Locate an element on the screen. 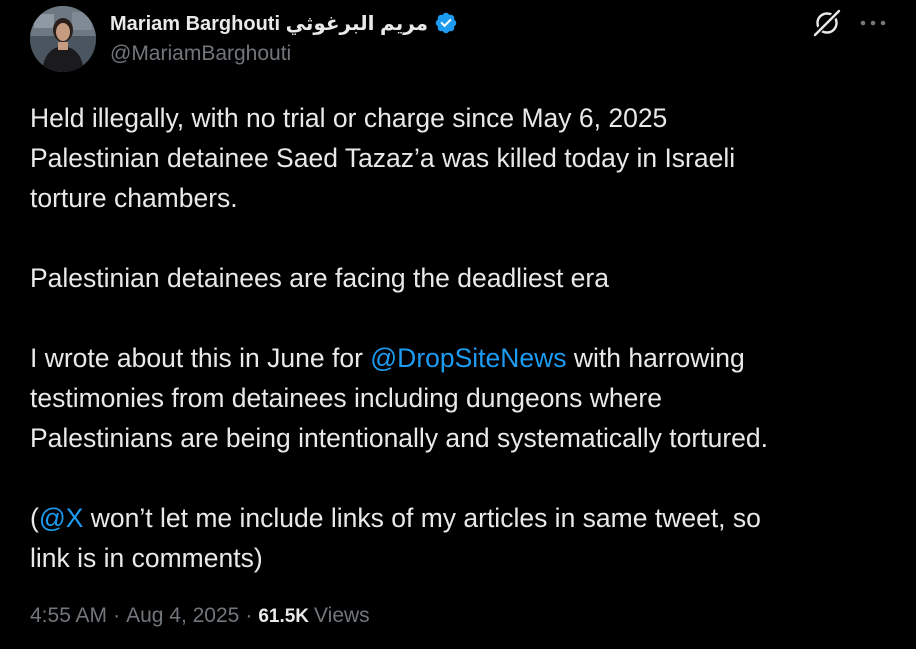 Image resolution: width=916 pixels, height=649 pixels. tweet-time: 4:55 AM is located at coordinates (68, 616).